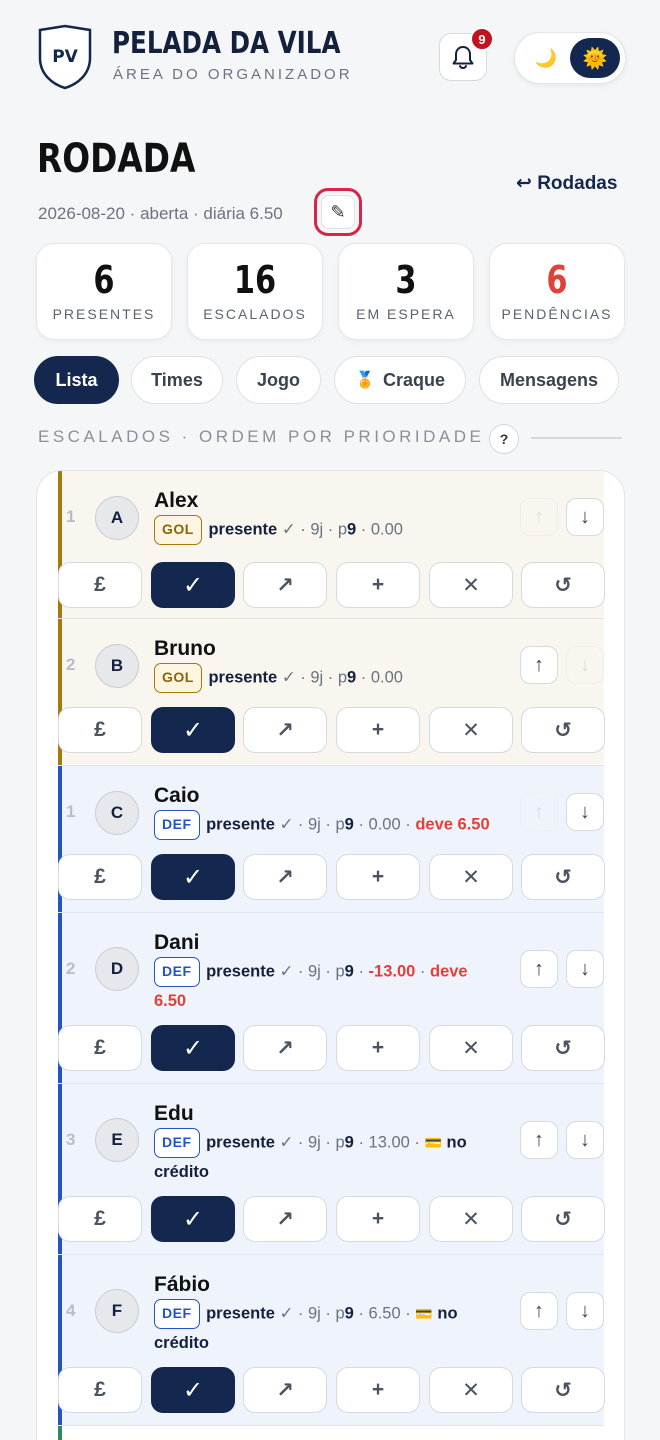 The height and width of the screenshot is (1440, 660). What do you see at coordinates (71, 968) in the screenshot?
I see `player-rank: 2` at bounding box center [71, 968].